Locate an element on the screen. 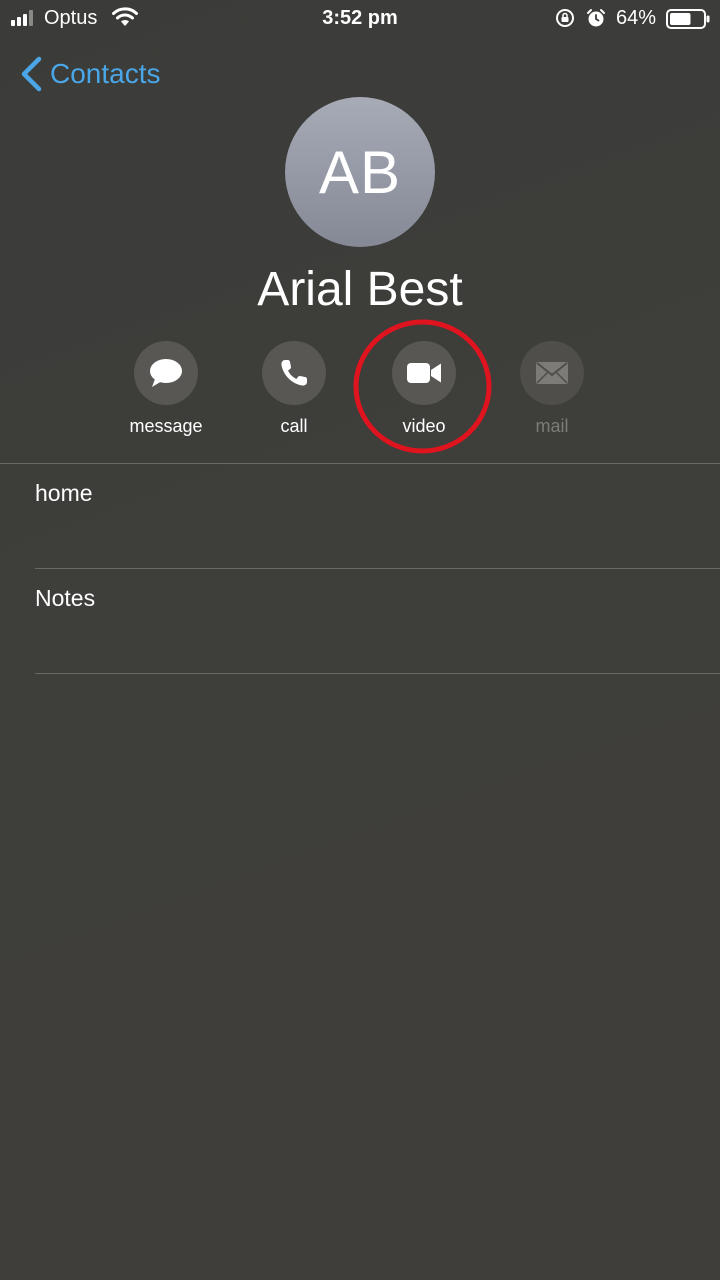 This screenshot has width=720, height=1280. avatar-initials: AB is located at coordinates (360, 172).